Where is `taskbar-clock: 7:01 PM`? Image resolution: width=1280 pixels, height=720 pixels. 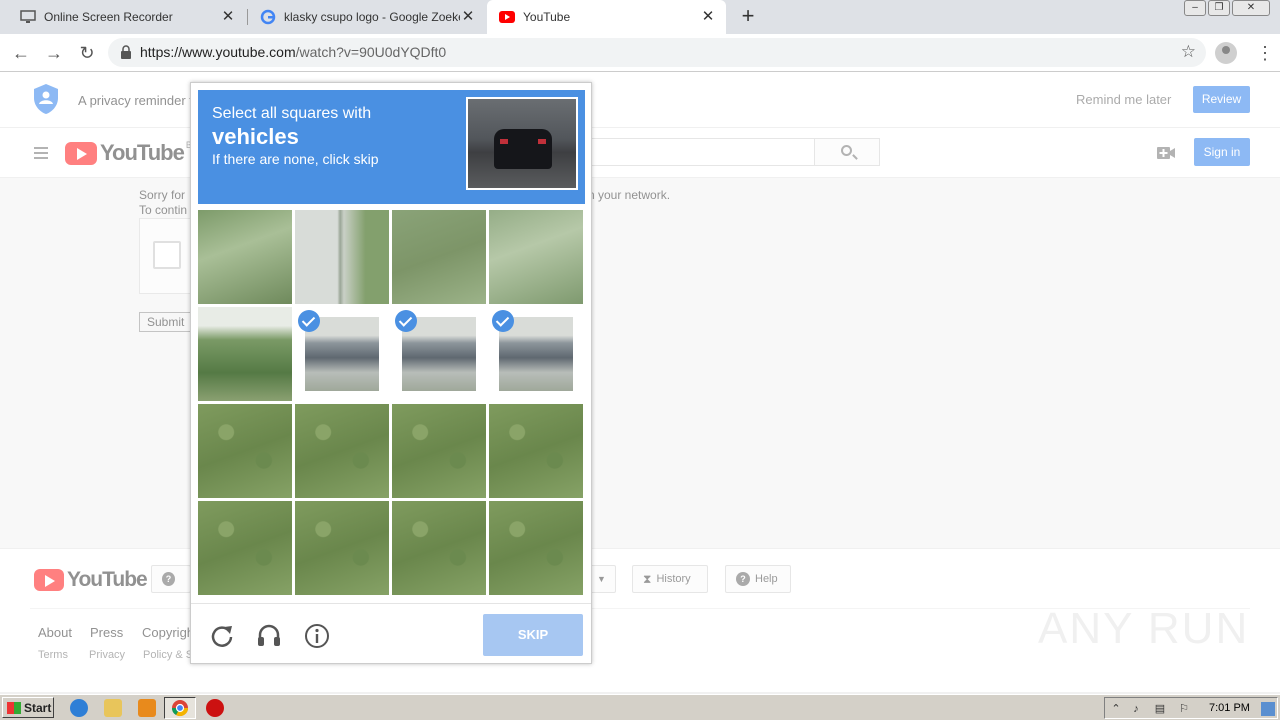 taskbar-clock: 7:01 PM is located at coordinates (1229, 708).